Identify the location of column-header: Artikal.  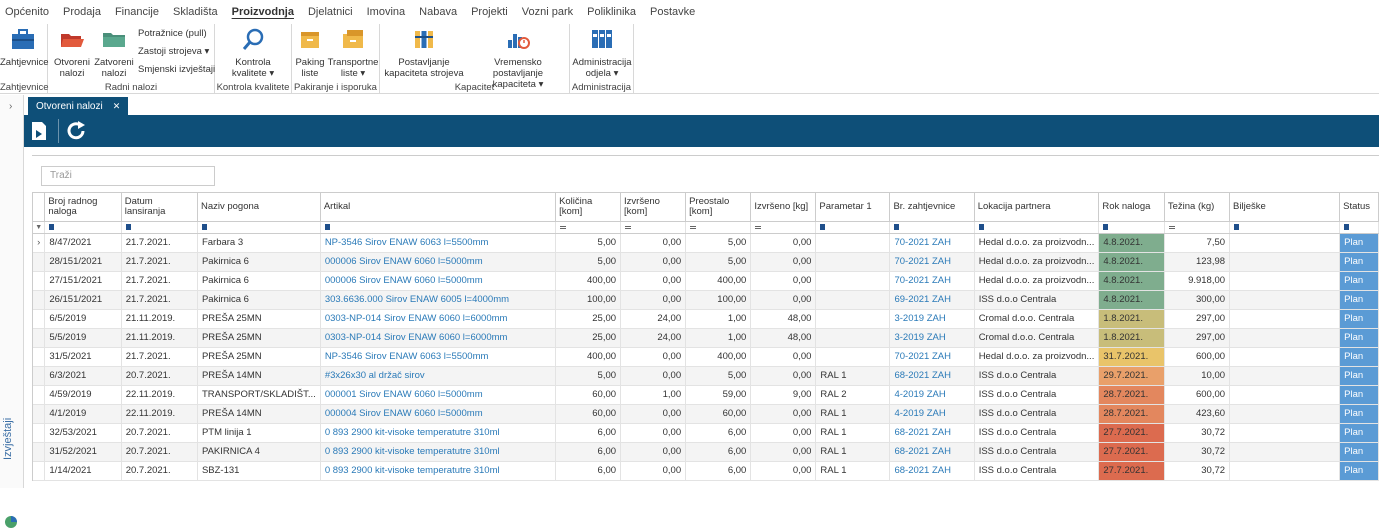
(438, 207).